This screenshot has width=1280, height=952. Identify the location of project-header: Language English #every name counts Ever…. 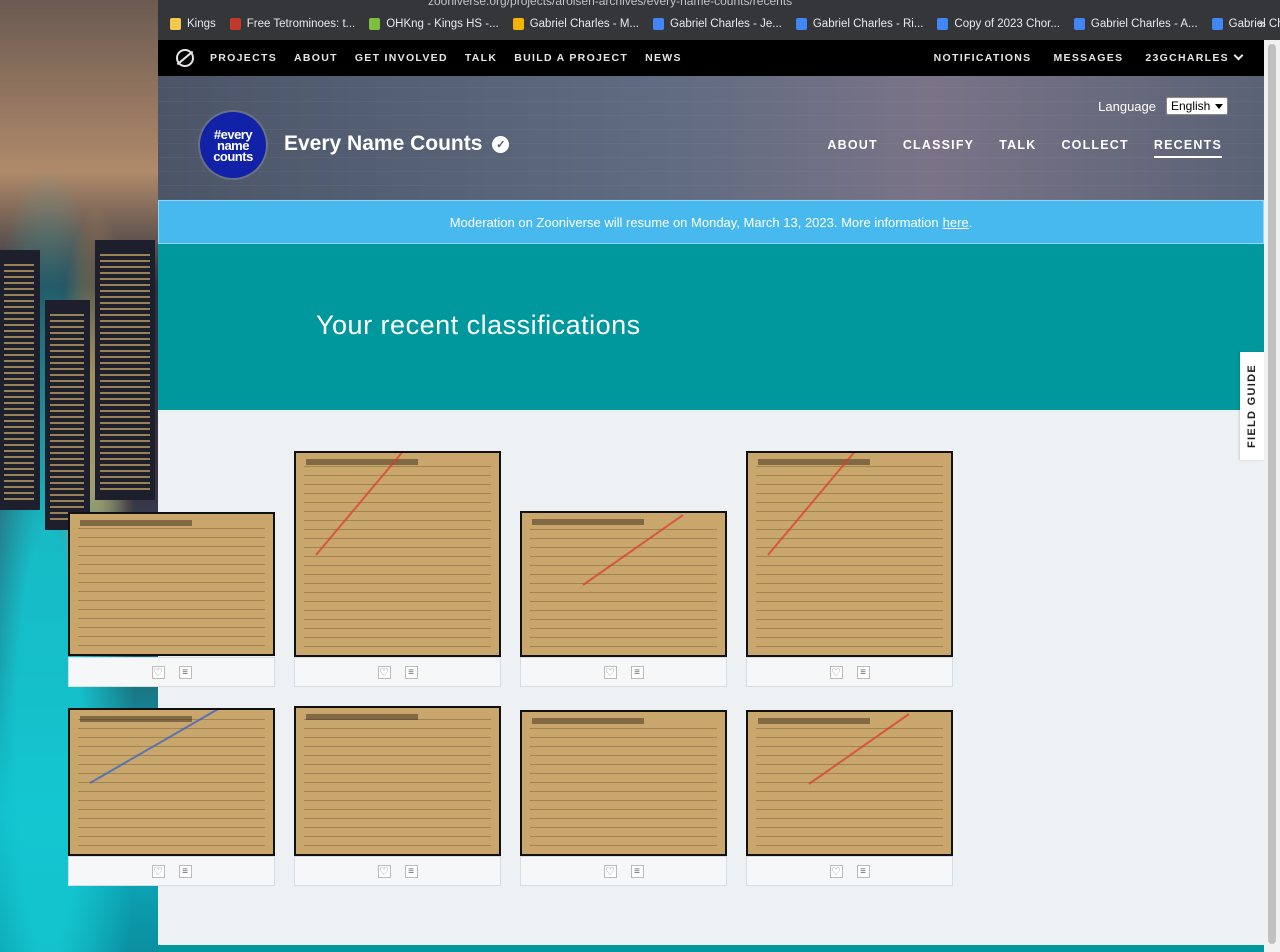
(711, 138).